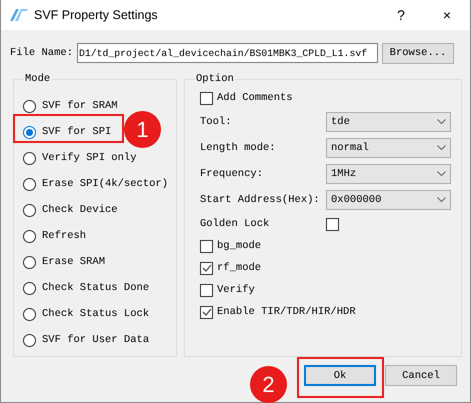 The image size is (471, 403). What do you see at coordinates (388, 200) in the screenshot?
I see `dropdown: 0x000000` at bounding box center [388, 200].